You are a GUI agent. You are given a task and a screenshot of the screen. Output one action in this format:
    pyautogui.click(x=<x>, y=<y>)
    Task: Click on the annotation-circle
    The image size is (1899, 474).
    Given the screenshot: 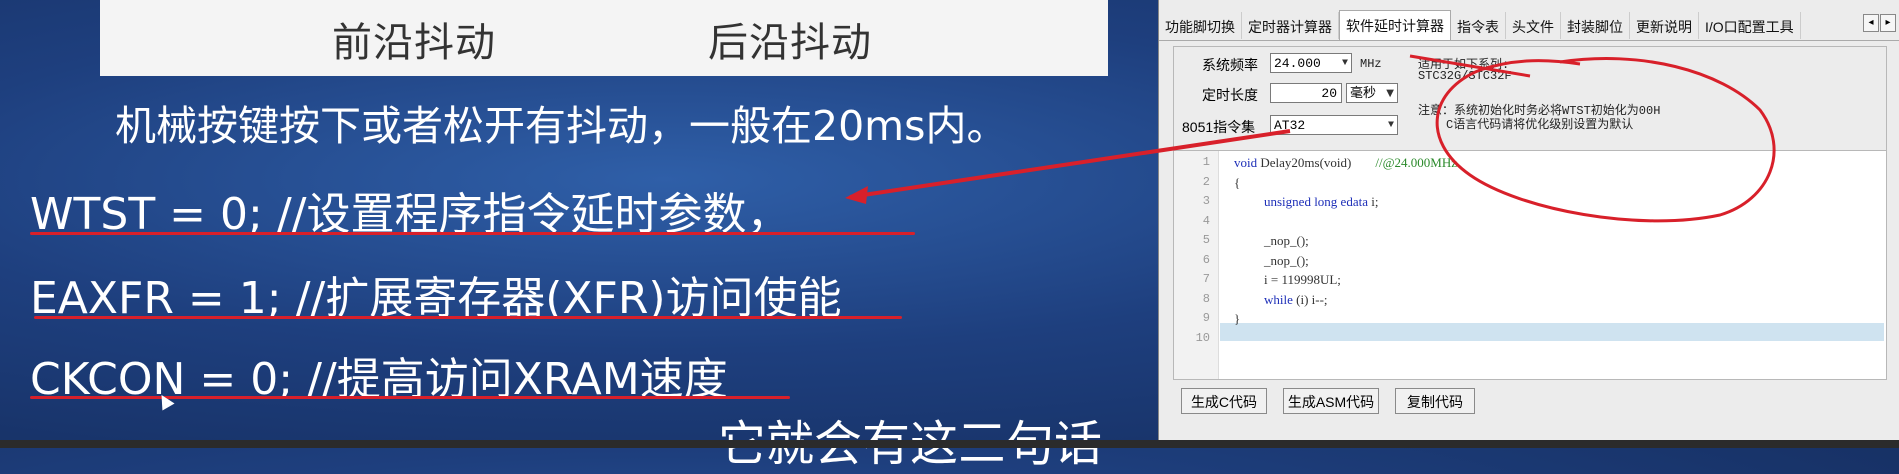 What is the action you would take?
    pyautogui.click(x=1605, y=140)
    